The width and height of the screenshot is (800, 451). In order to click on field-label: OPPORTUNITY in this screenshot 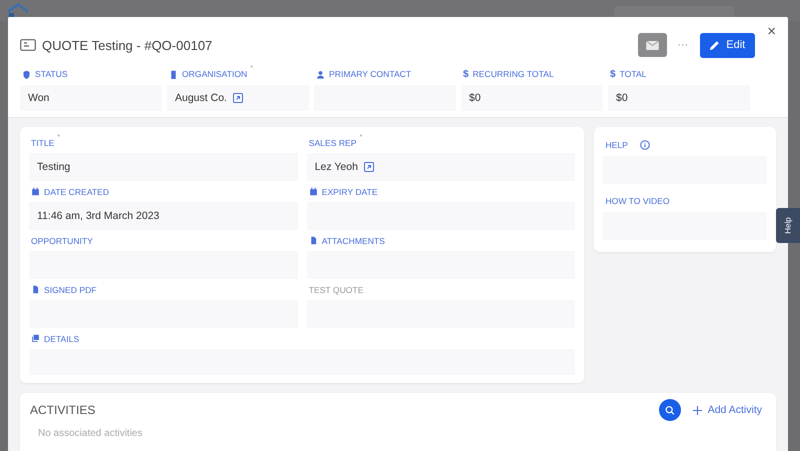, I will do `click(62, 241)`.